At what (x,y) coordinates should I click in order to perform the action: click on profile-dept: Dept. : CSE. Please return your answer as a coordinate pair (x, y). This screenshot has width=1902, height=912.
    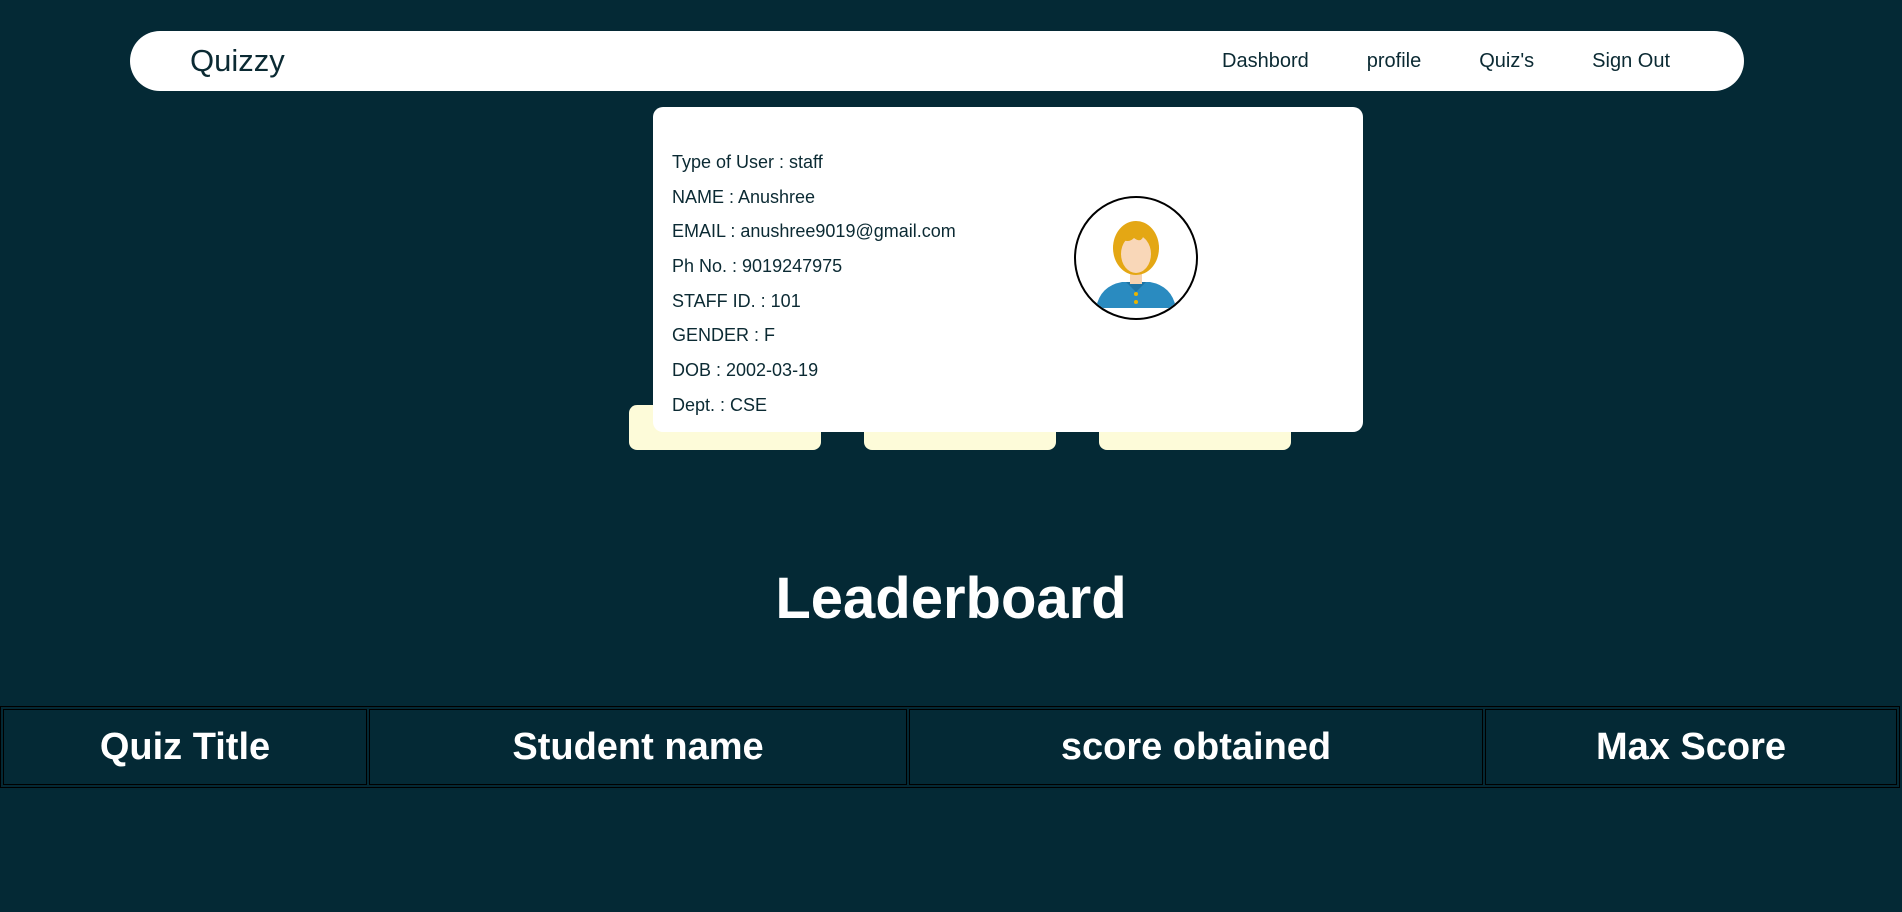
    Looking at the image, I should click on (720, 404).